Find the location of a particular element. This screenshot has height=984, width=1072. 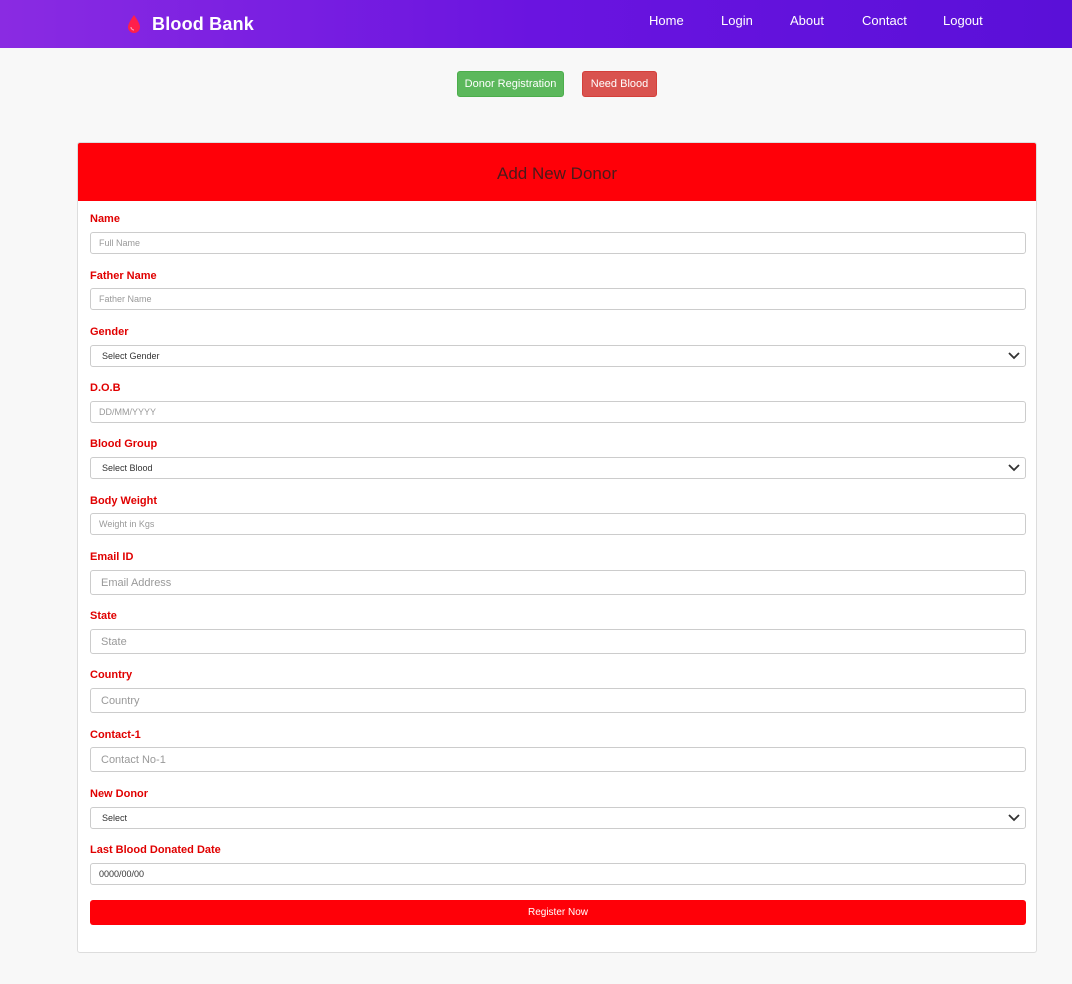

gender-selected-value: Select Gender is located at coordinates (131, 356).